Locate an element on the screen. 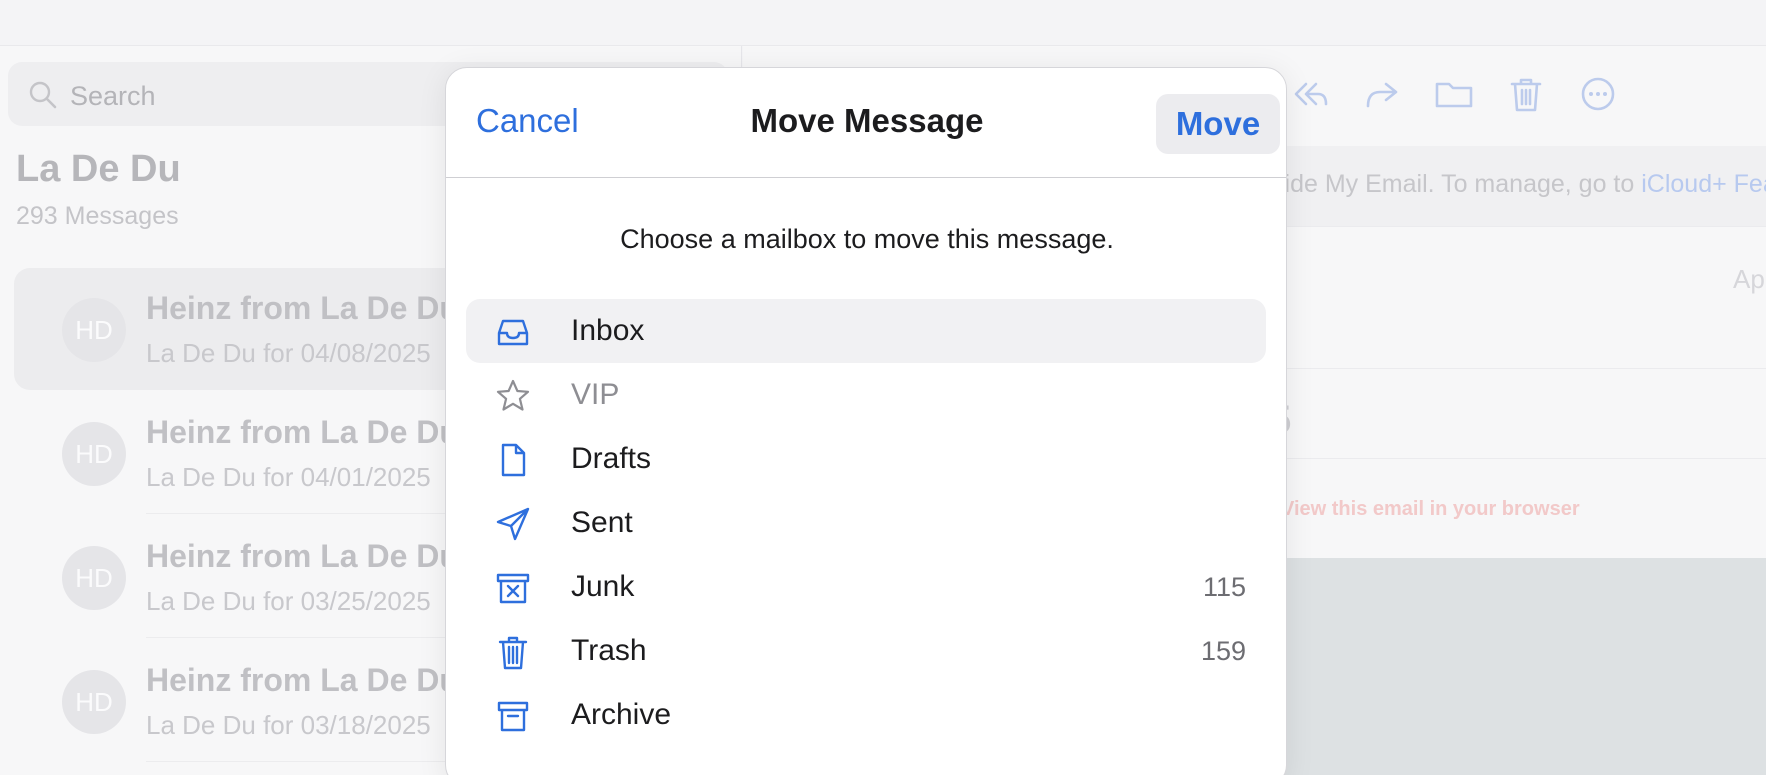  forward-icon is located at coordinates (1382, 94).